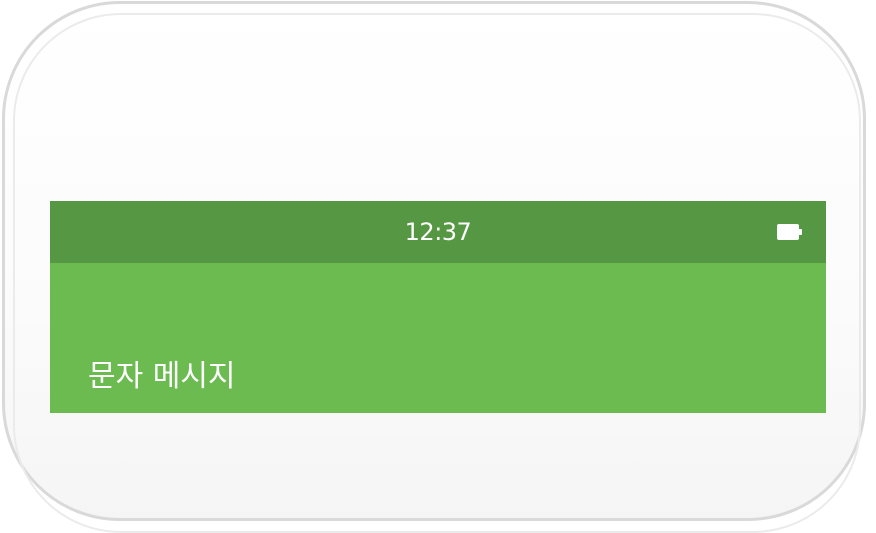 The height and width of the screenshot is (533, 876). I want to click on status-time: 12:37, so click(438, 232).